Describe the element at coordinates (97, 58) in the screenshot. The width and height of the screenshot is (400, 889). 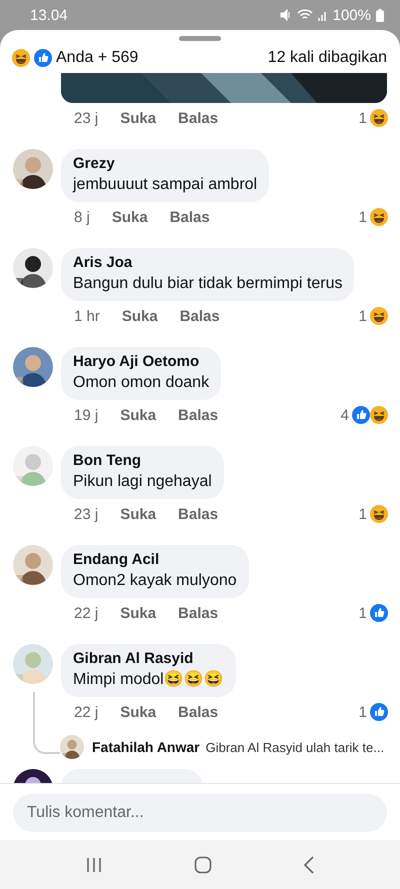
I see `reactors-count: Anda + 569` at that location.